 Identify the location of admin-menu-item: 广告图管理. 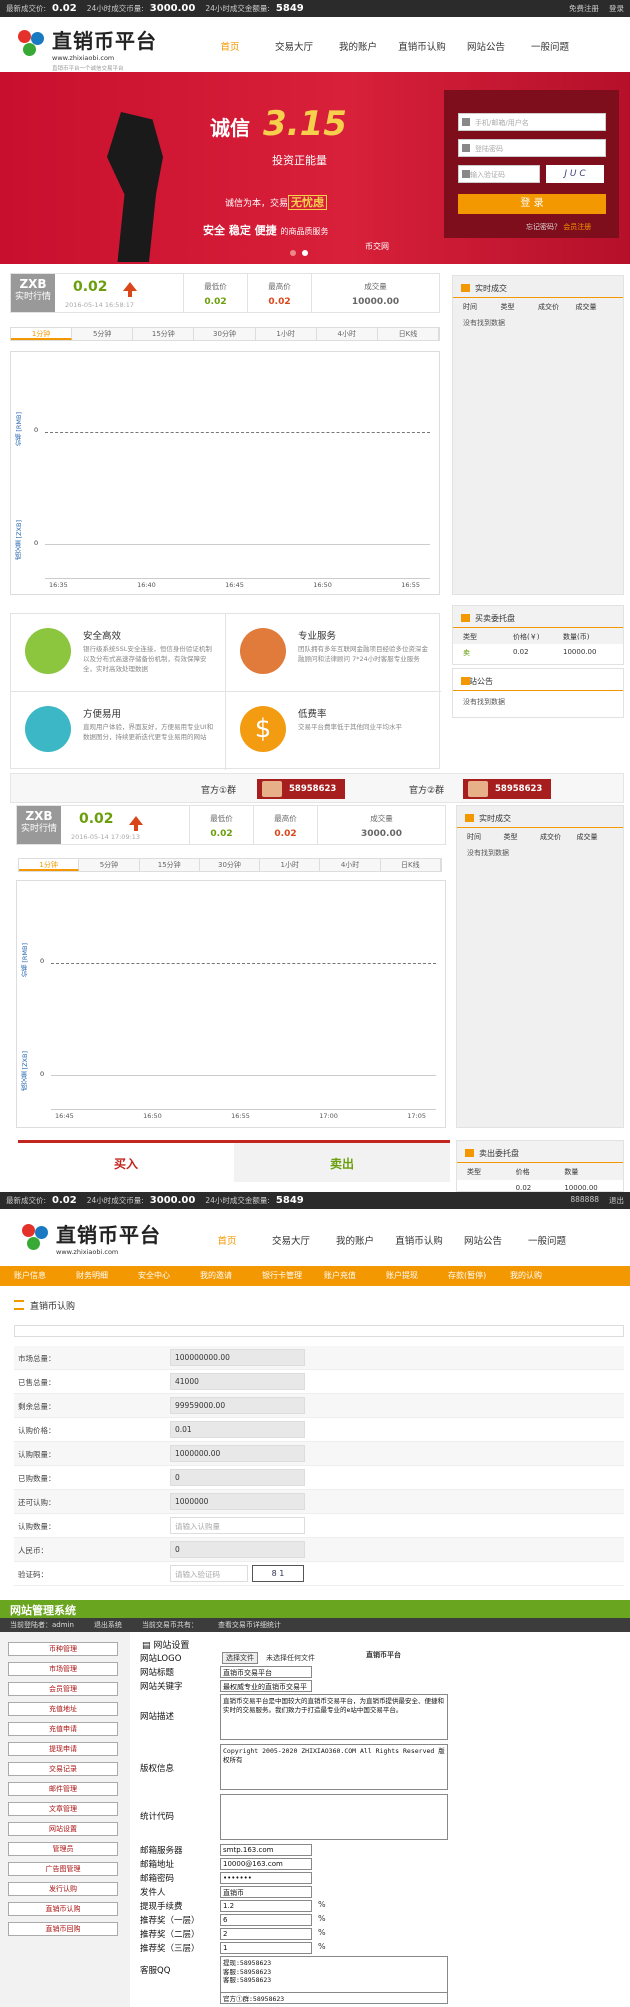
(63, 1869).